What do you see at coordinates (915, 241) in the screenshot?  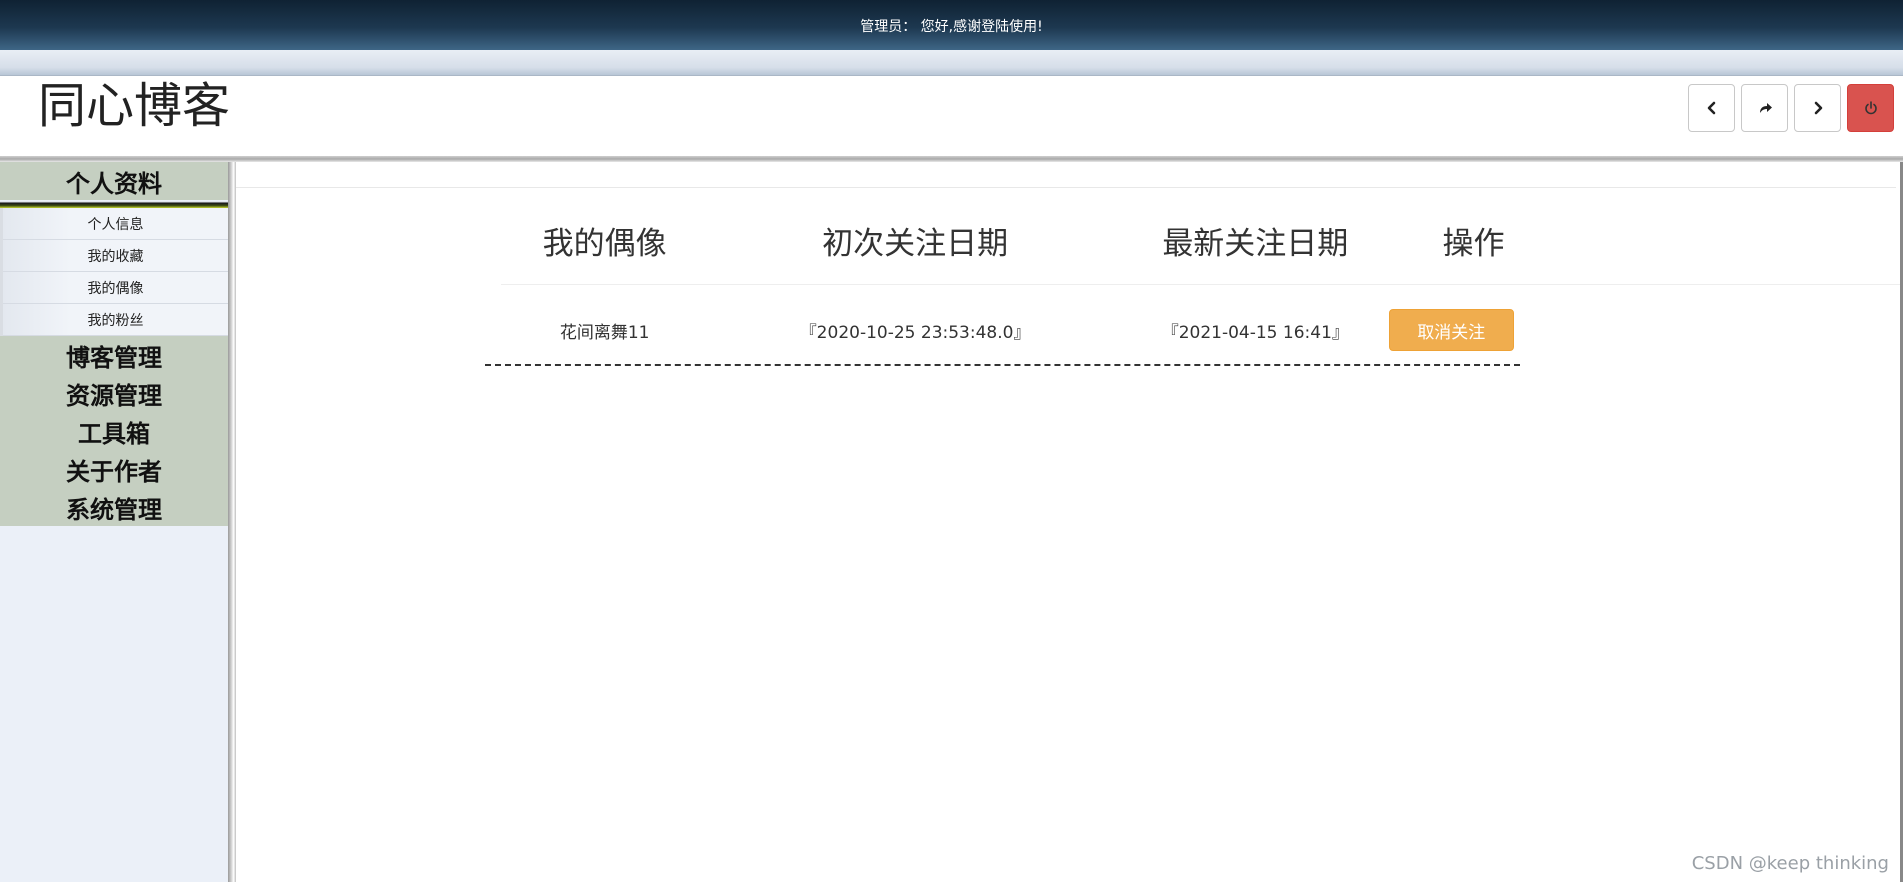 I see `column-header-first-date: 初次关注日期` at bounding box center [915, 241].